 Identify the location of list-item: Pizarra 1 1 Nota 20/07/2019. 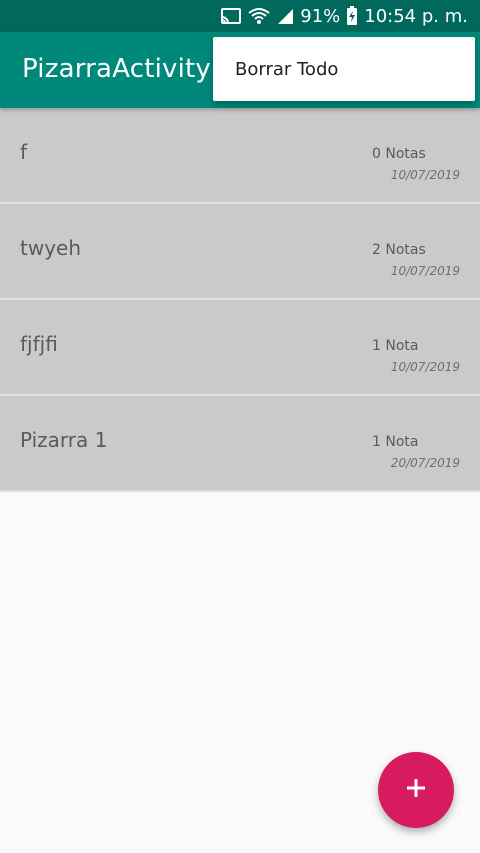
(240, 444).